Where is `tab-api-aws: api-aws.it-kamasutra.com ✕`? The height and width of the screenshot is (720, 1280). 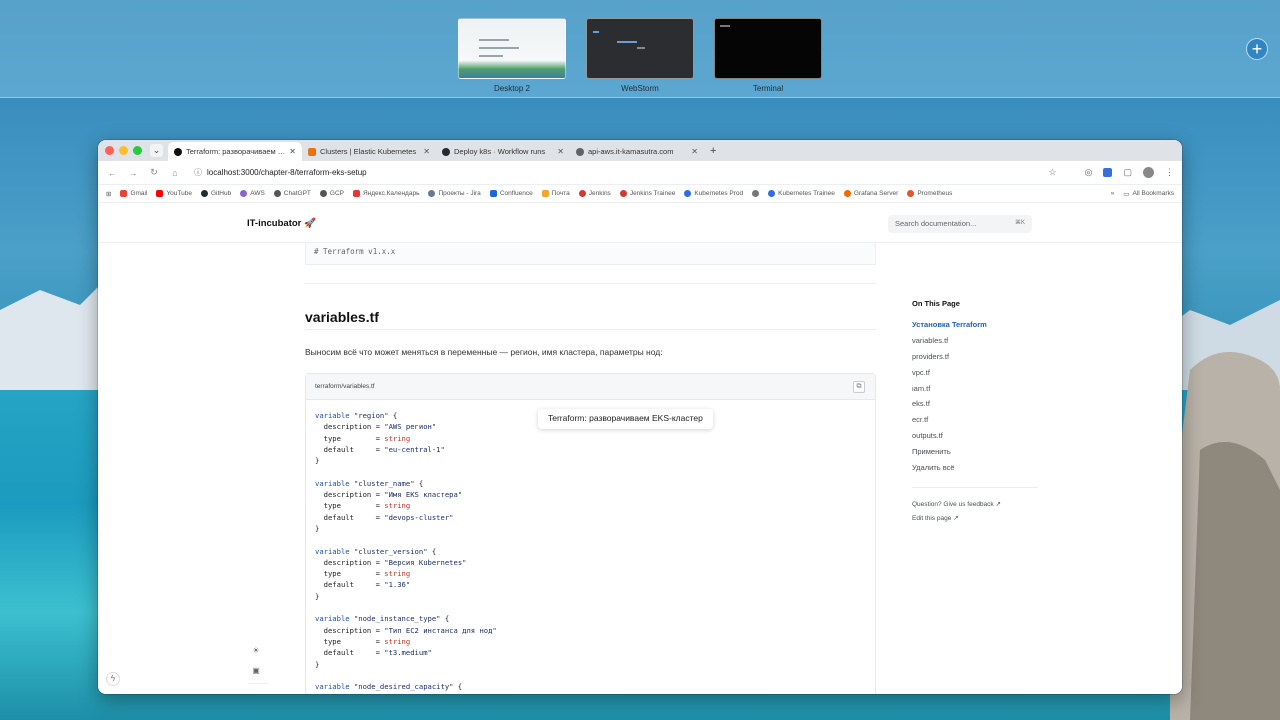
tab-api-aws: api-aws.it-kamasutra.com ✕ is located at coordinates (637, 151).